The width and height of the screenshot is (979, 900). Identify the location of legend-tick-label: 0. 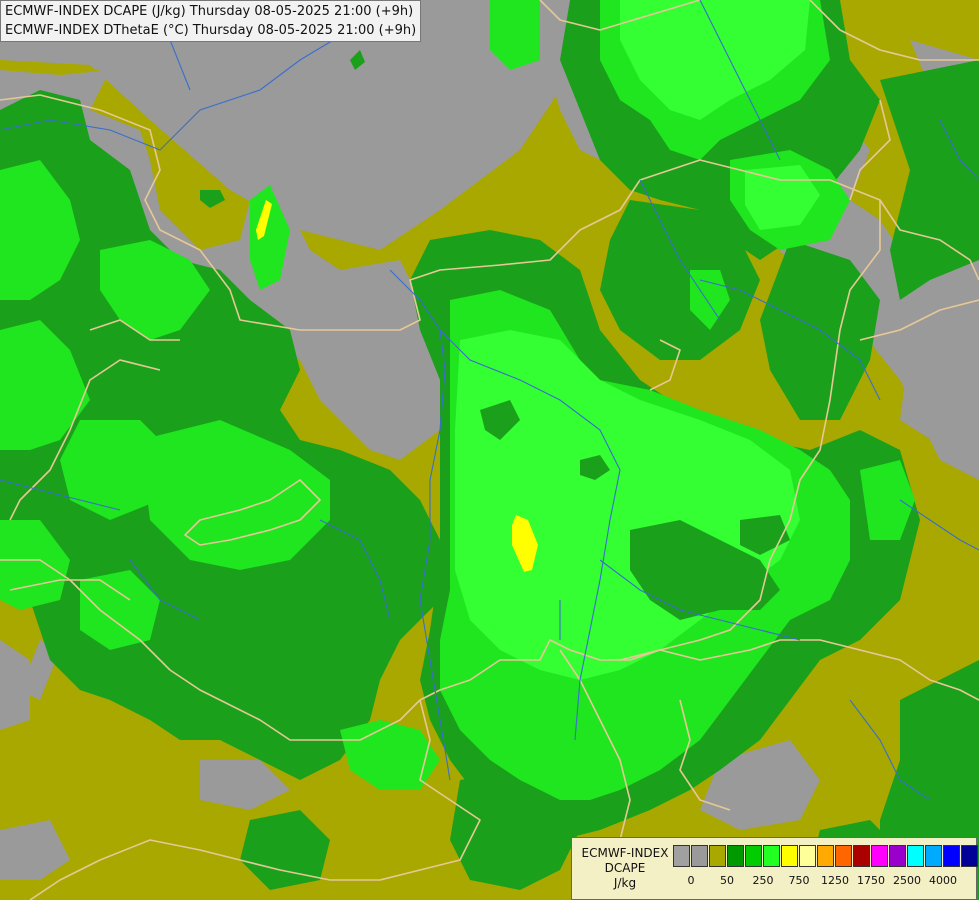
(691, 880).